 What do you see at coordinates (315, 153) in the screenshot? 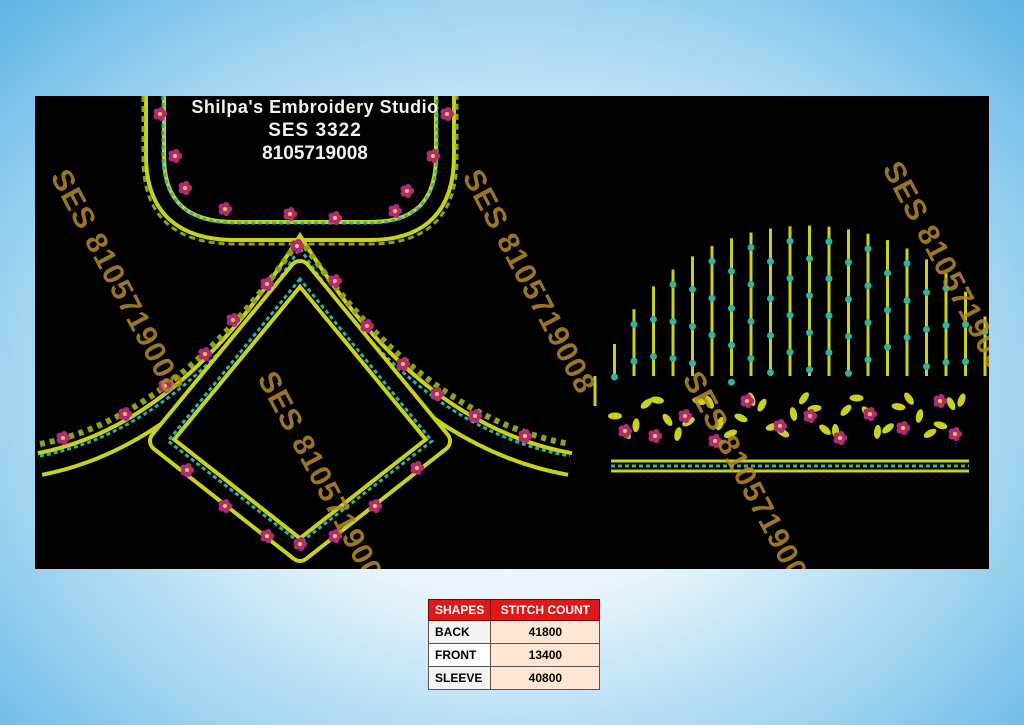
I see `phone-number: 8105719008` at bounding box center [315, 153].